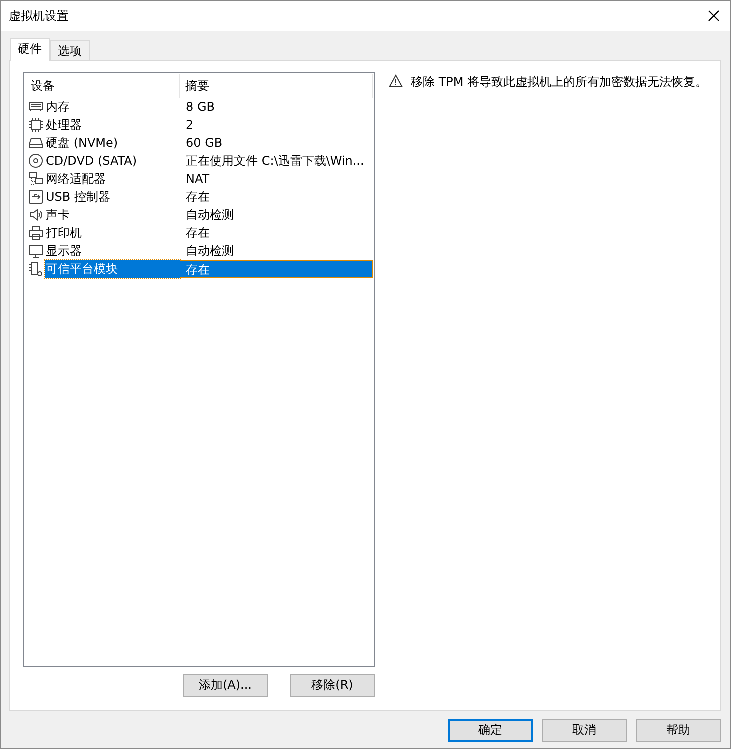 The width and height of the screenshot is (731, 749). Describe the element at coordinates (39, 16) in the screenshot. I see `window-title: 虚拟机设置` at that location.